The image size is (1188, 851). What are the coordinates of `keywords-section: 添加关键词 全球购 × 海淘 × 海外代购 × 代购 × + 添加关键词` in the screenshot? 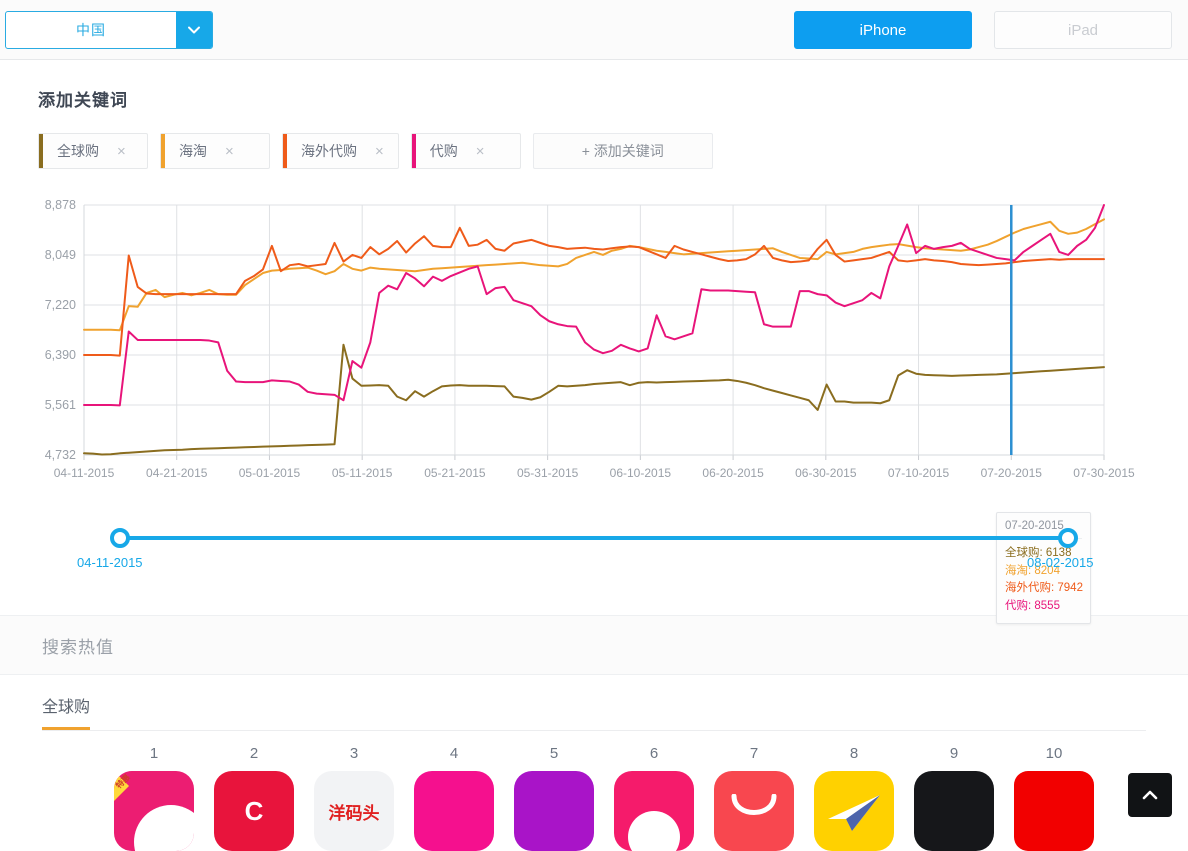 It's located at (594, 114).